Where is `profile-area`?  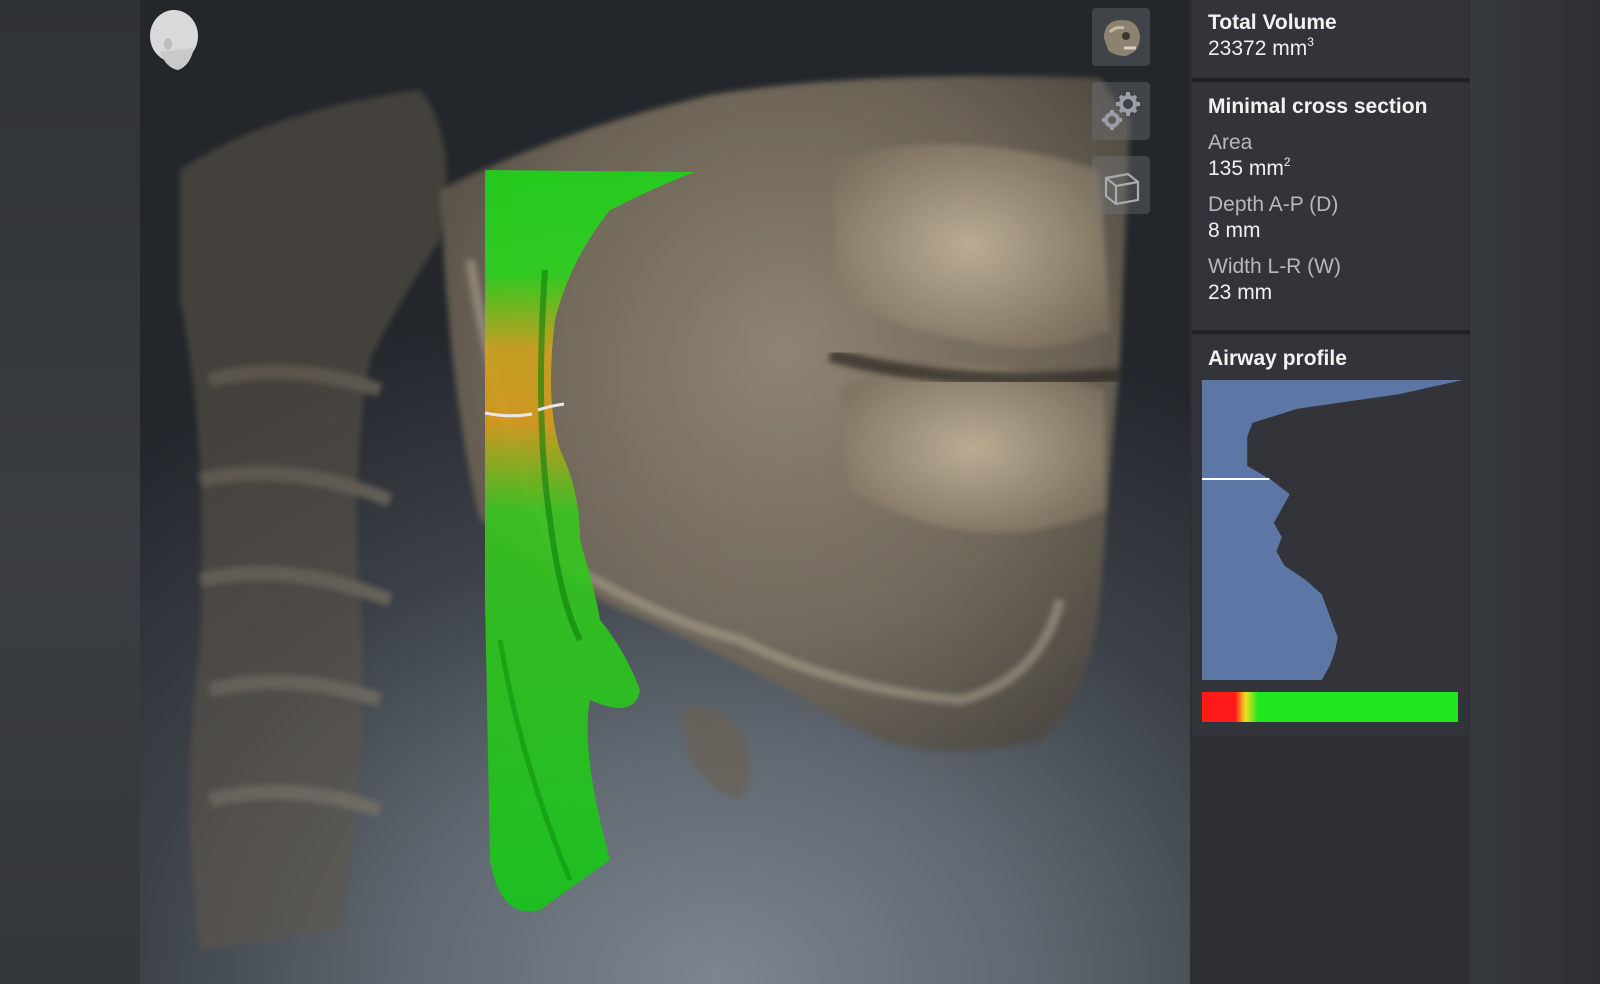 profile-area is located at coordinates (1332, 530).